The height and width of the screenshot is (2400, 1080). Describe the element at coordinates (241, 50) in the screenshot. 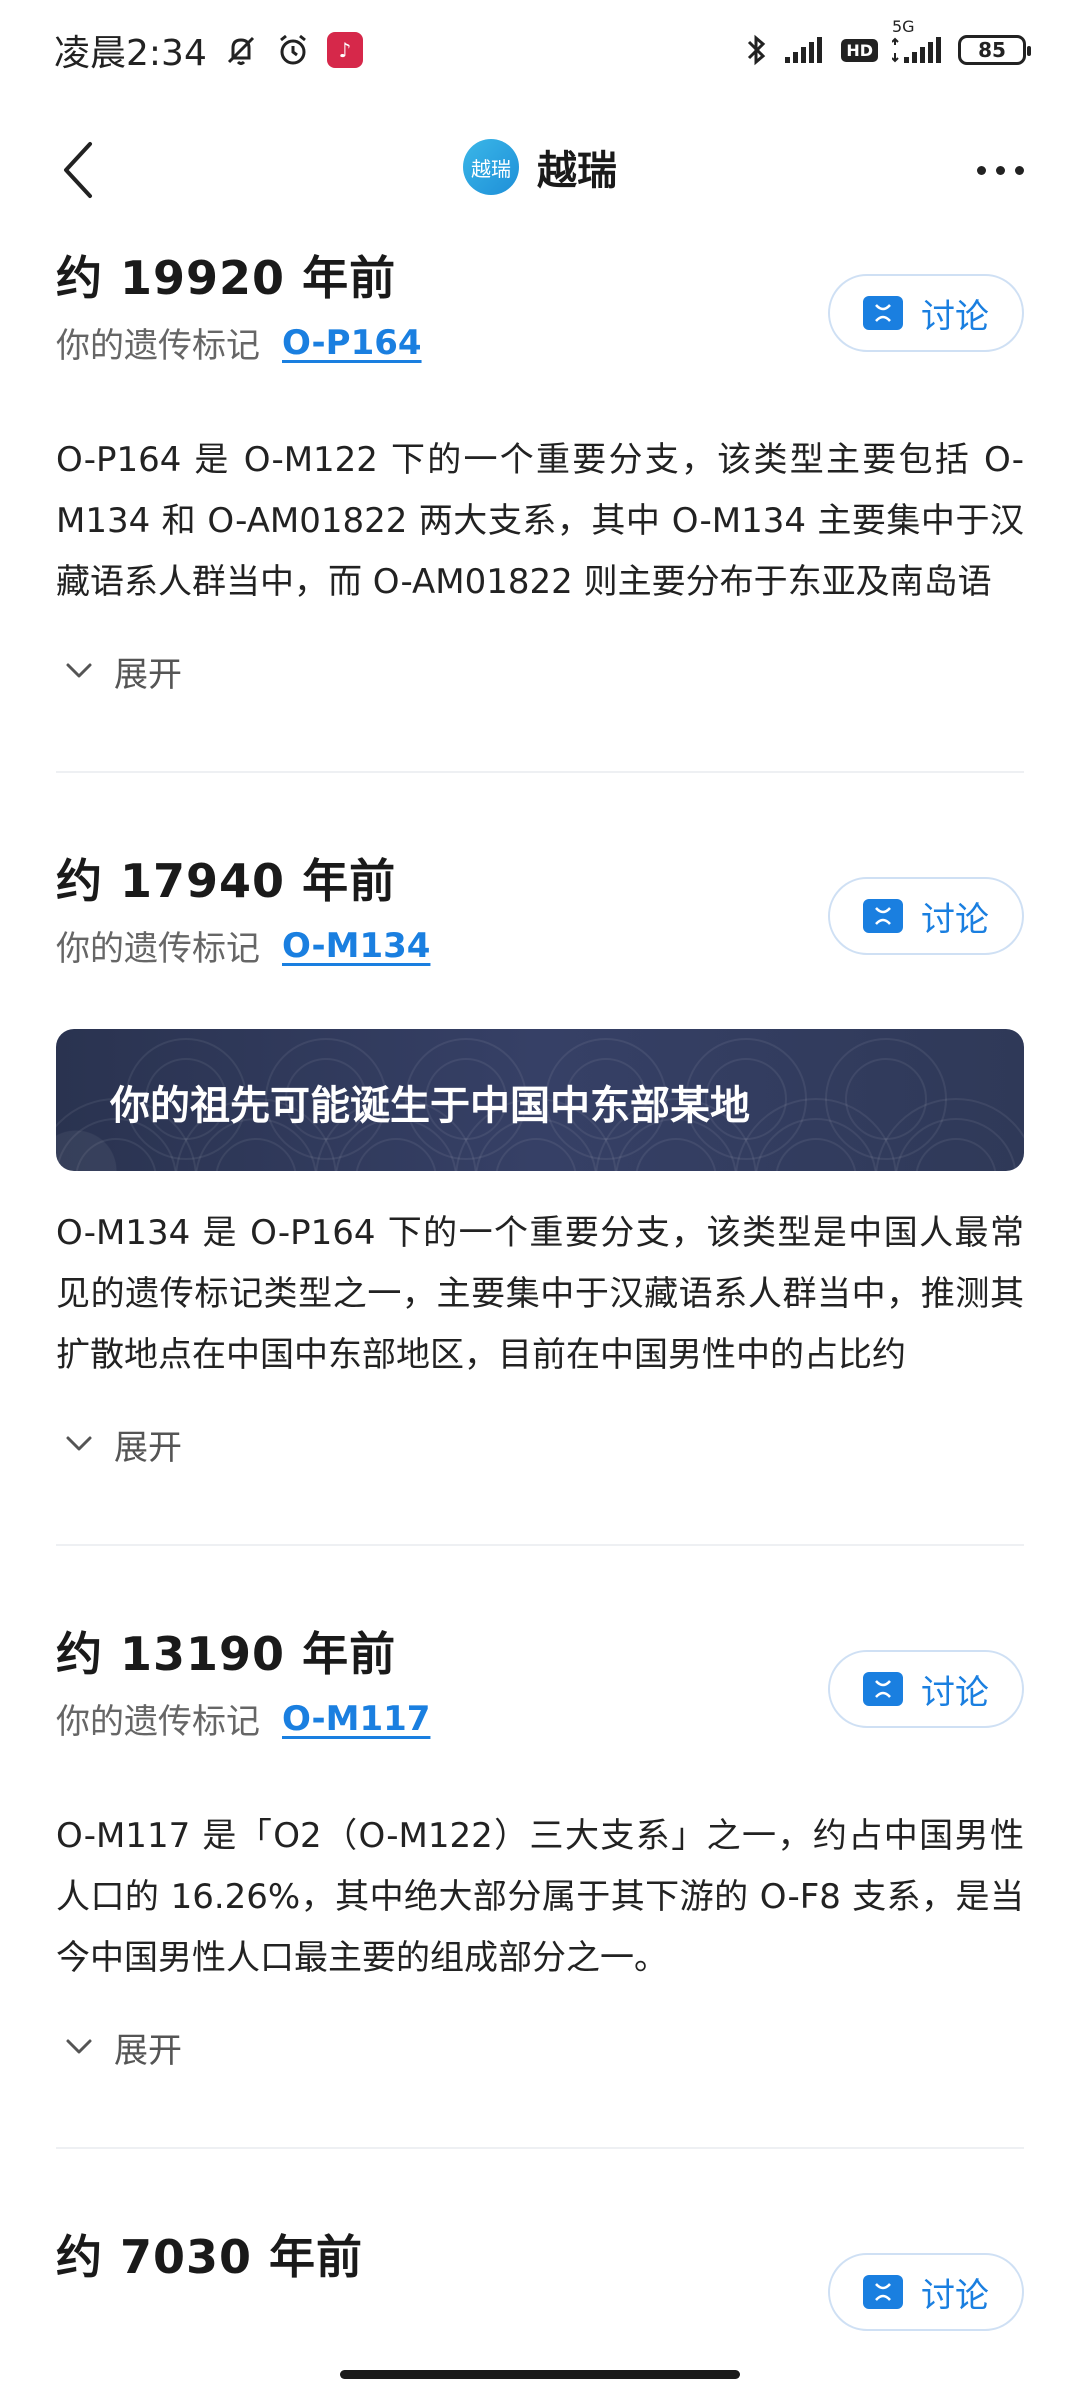

I see `mute-icon` at that location.